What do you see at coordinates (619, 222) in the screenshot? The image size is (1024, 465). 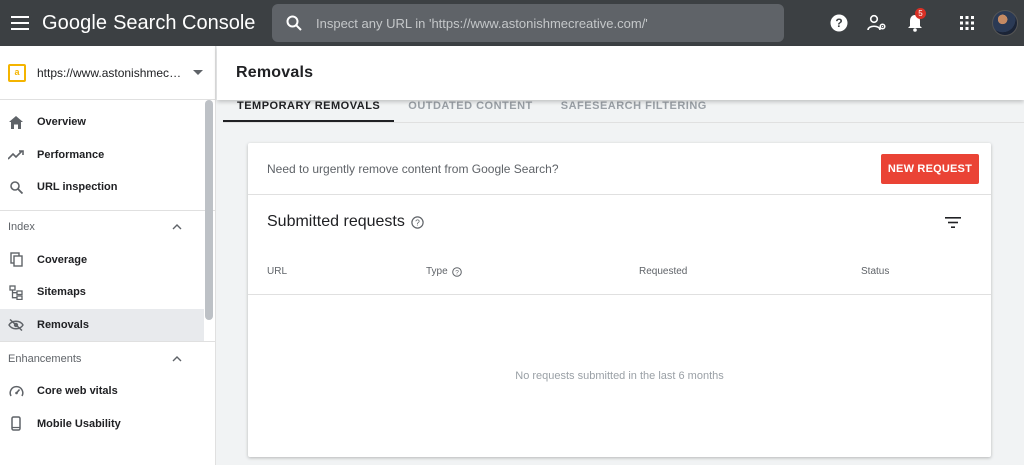 I see `submitted-requests-header: Submitted requests ?` at bounding box center [619, 222].